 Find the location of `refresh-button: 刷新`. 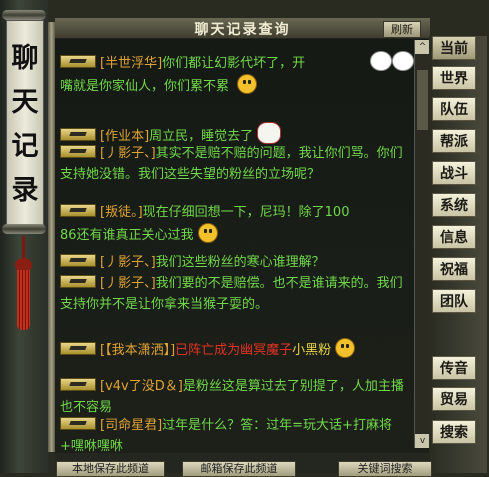

refresh-button: 刷新 is located at coordinates (402, 29).